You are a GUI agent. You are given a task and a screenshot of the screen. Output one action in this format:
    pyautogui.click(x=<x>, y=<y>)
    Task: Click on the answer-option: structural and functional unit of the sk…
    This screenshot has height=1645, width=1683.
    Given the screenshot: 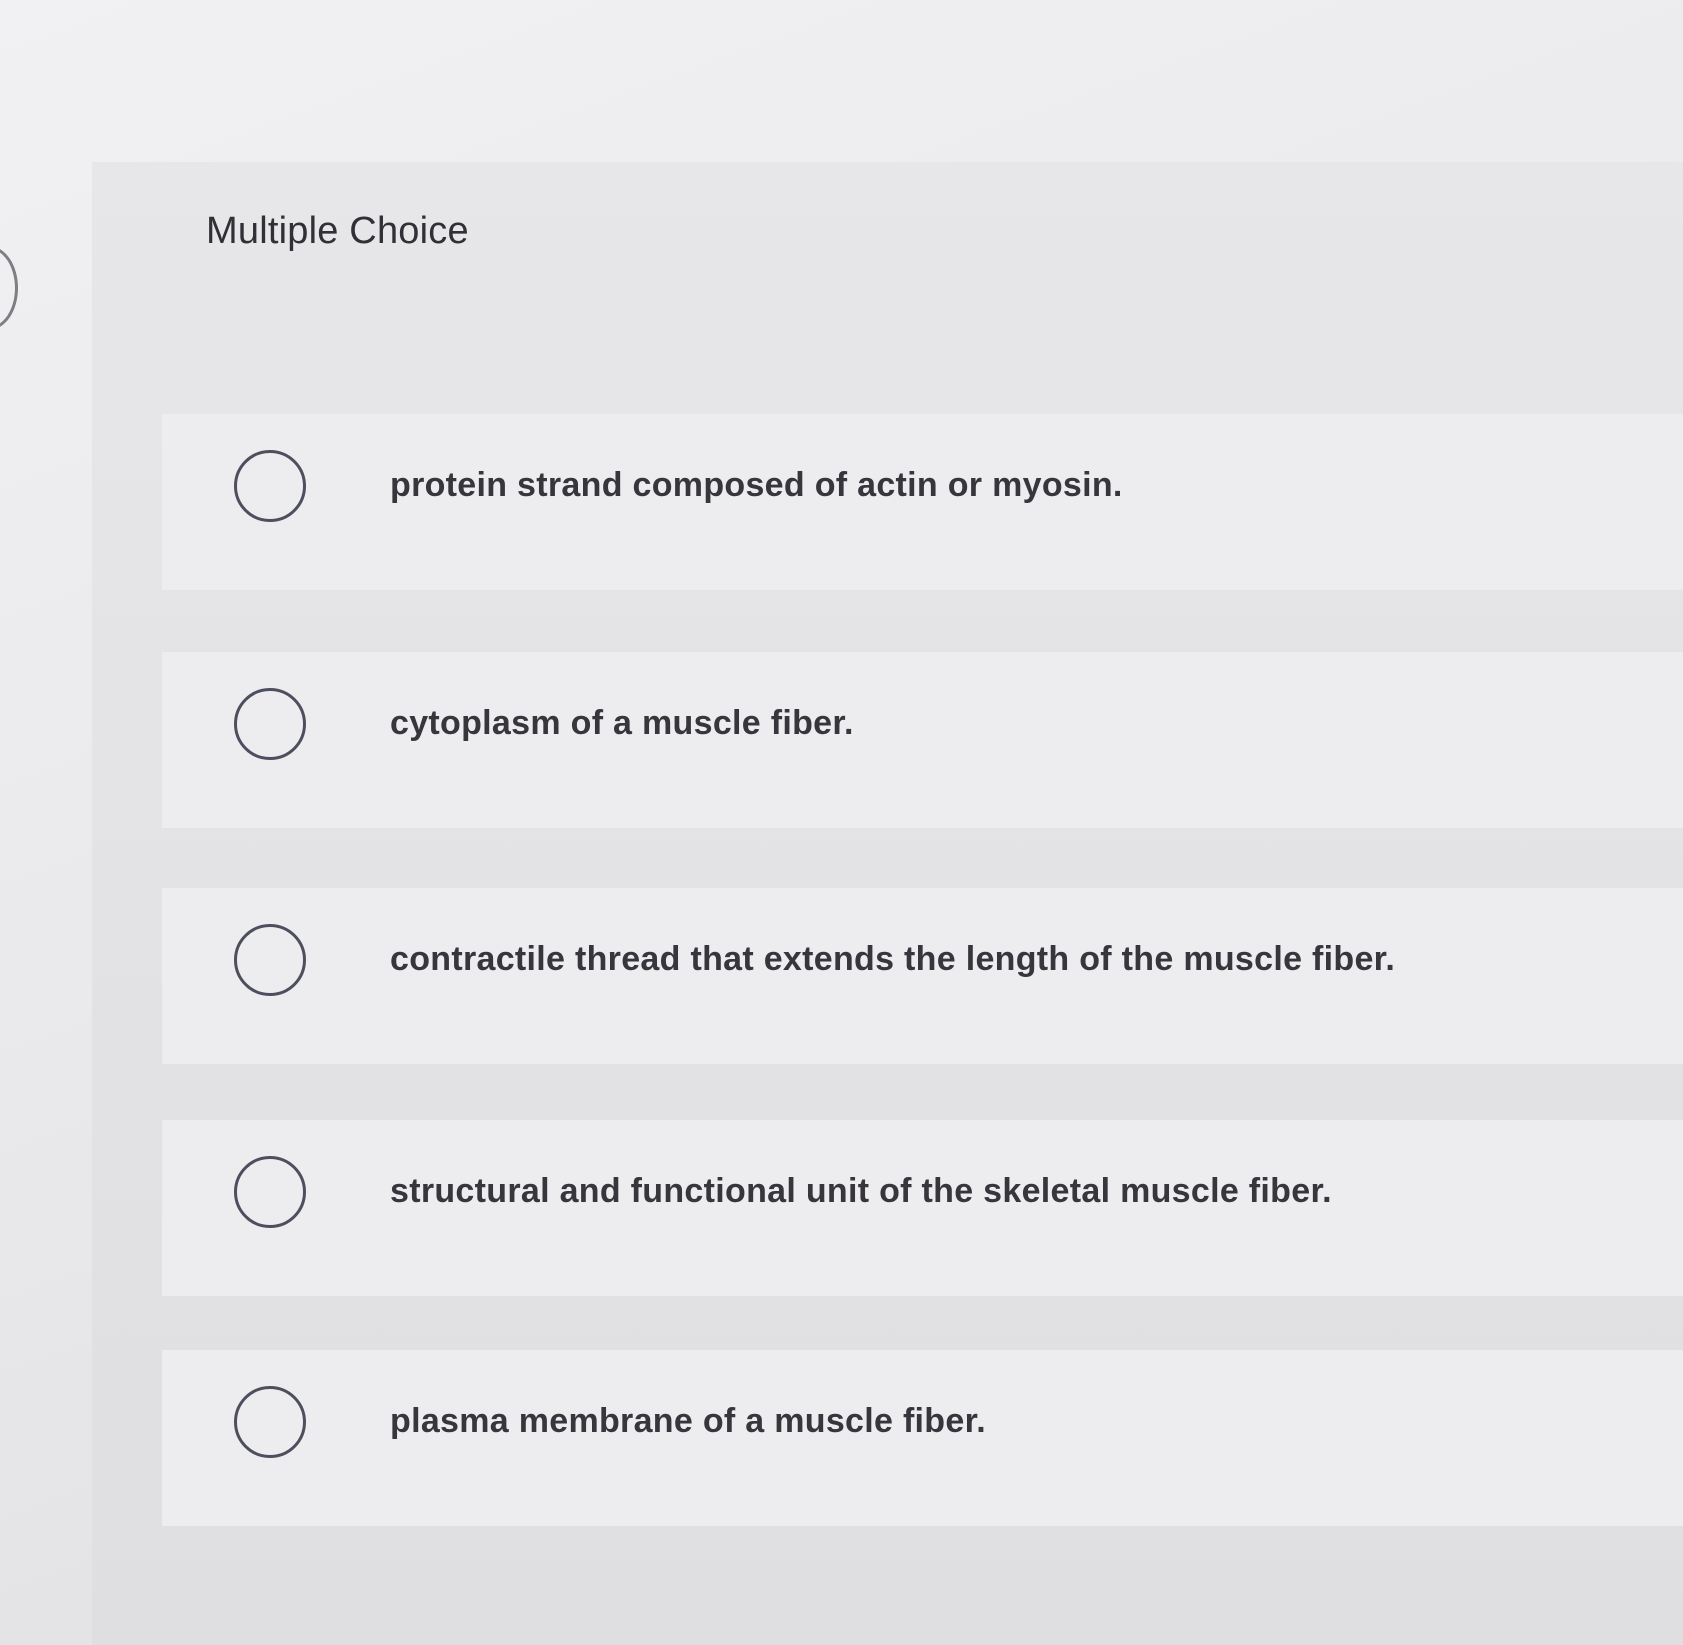 What is the action you would take?
    pyautogui.click(x=922, y=1208)
    